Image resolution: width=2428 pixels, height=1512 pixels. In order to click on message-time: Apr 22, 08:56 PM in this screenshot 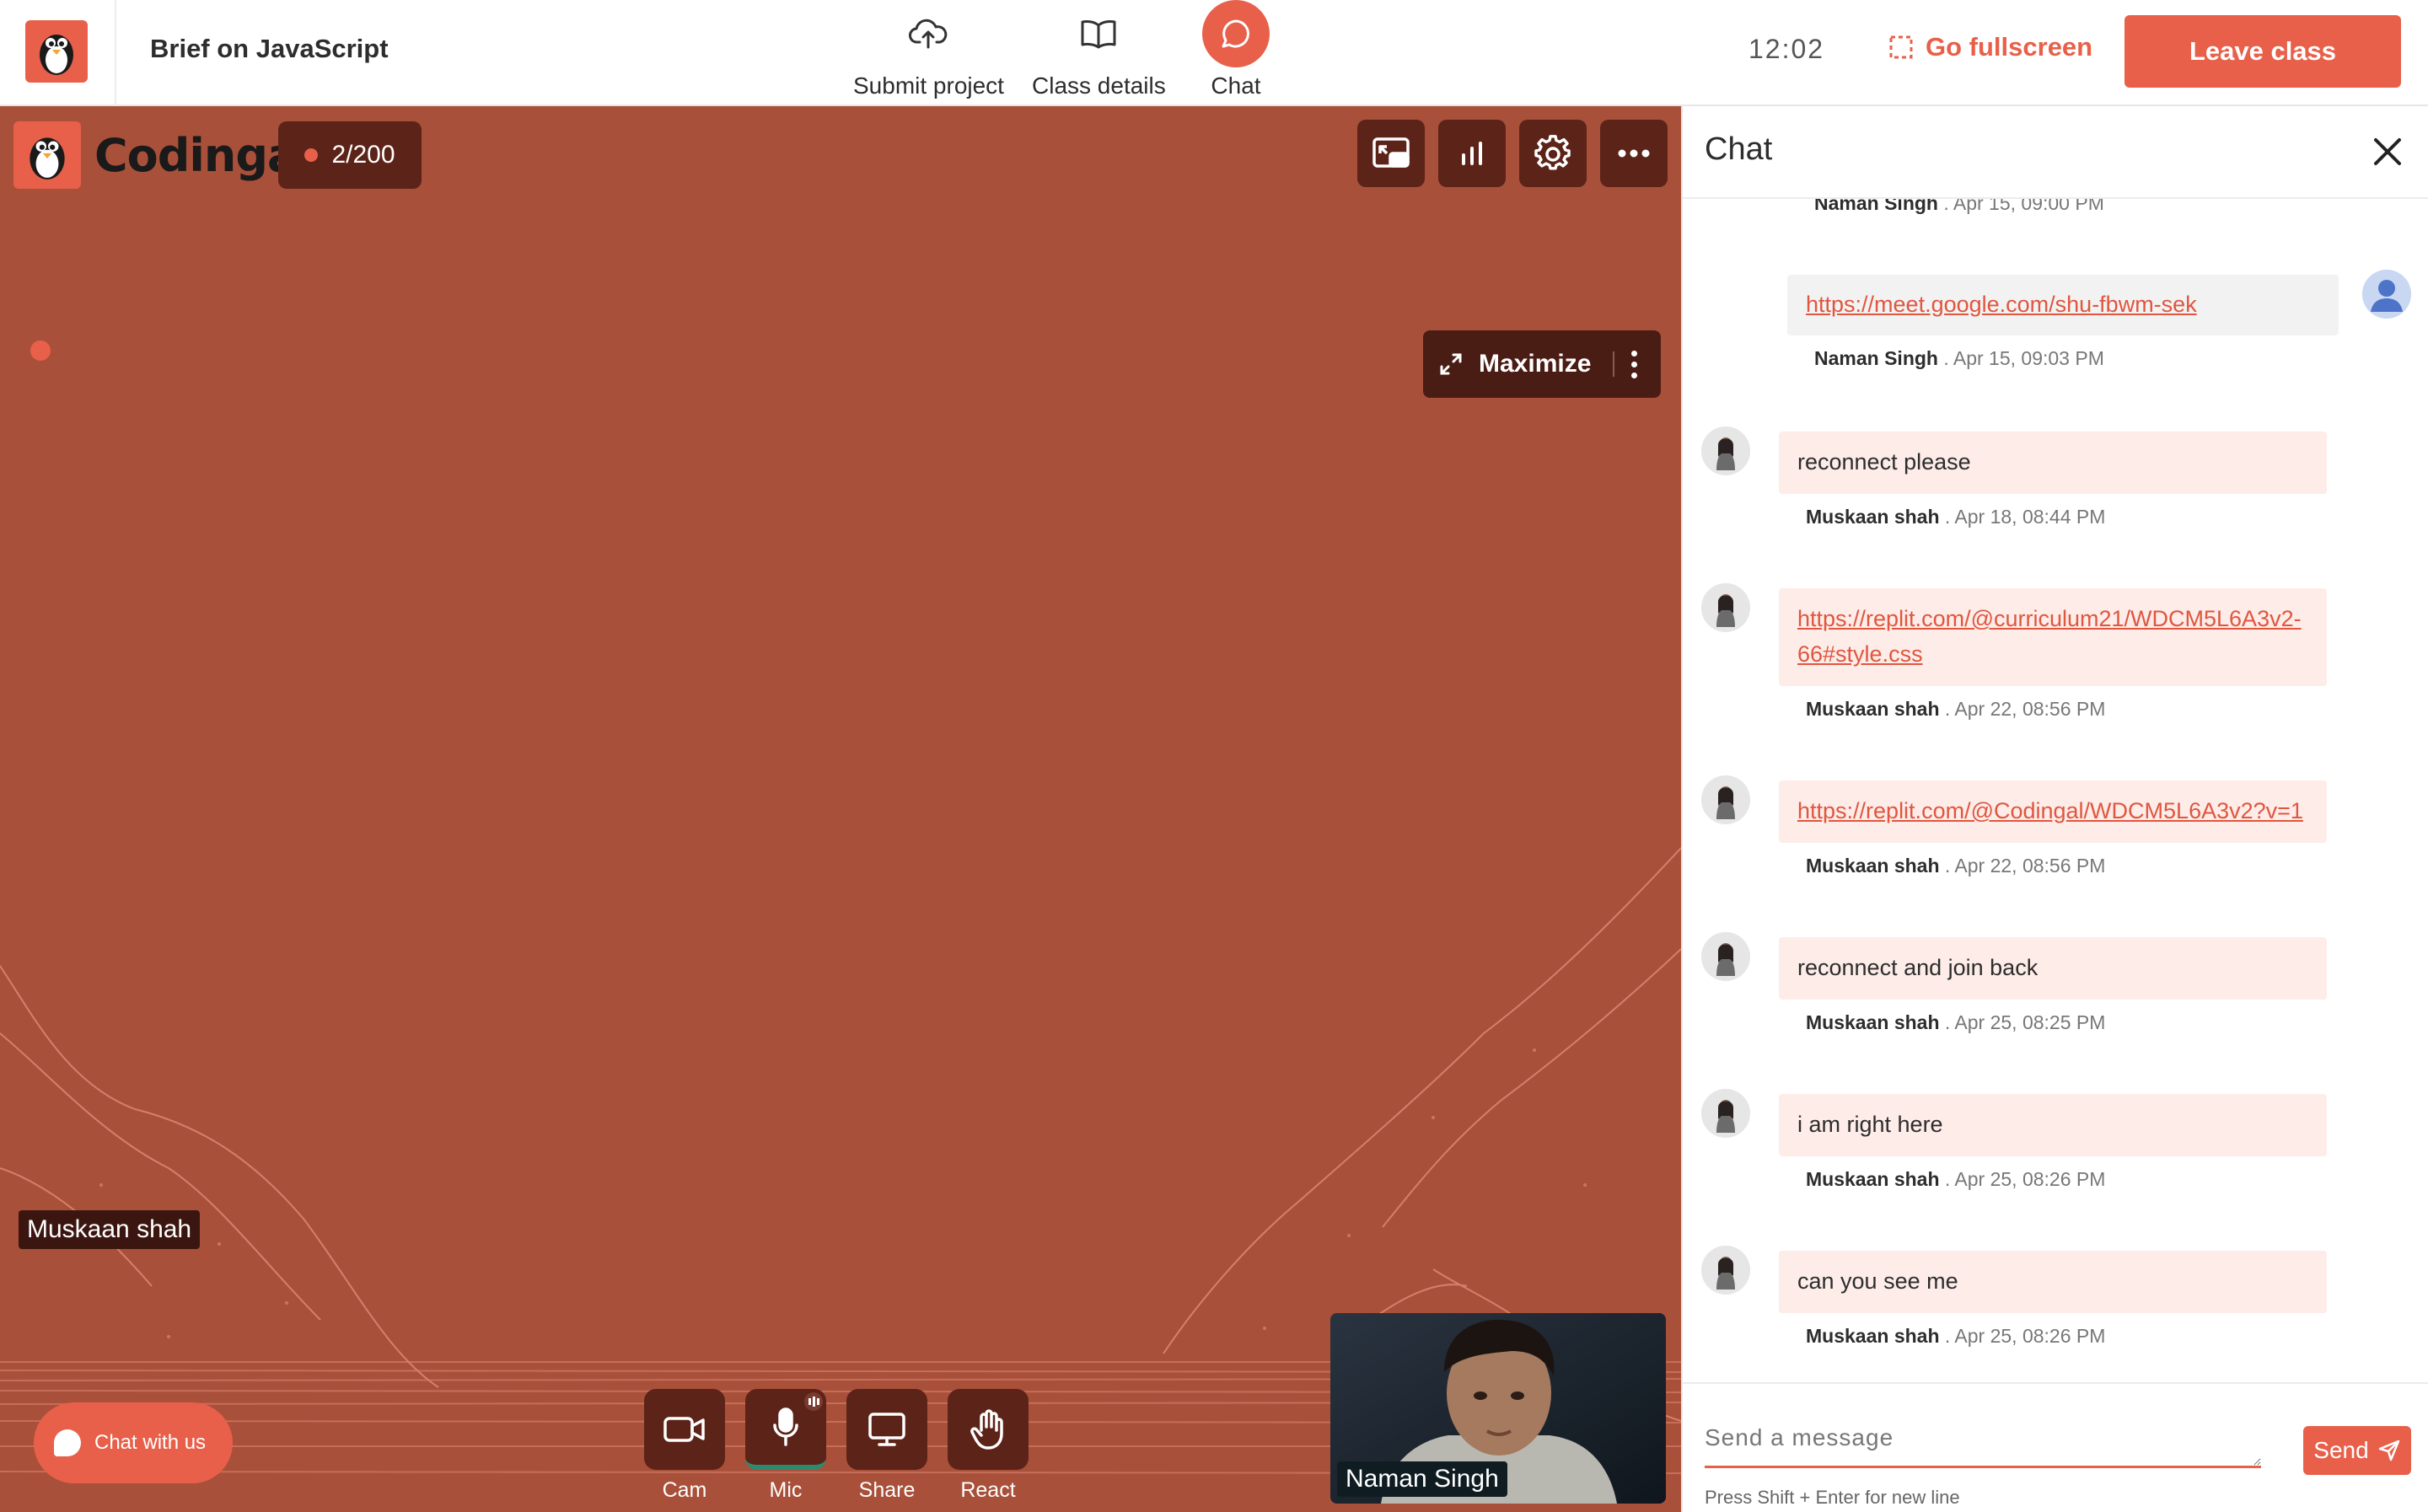, I will do `click(2030, 709)`.